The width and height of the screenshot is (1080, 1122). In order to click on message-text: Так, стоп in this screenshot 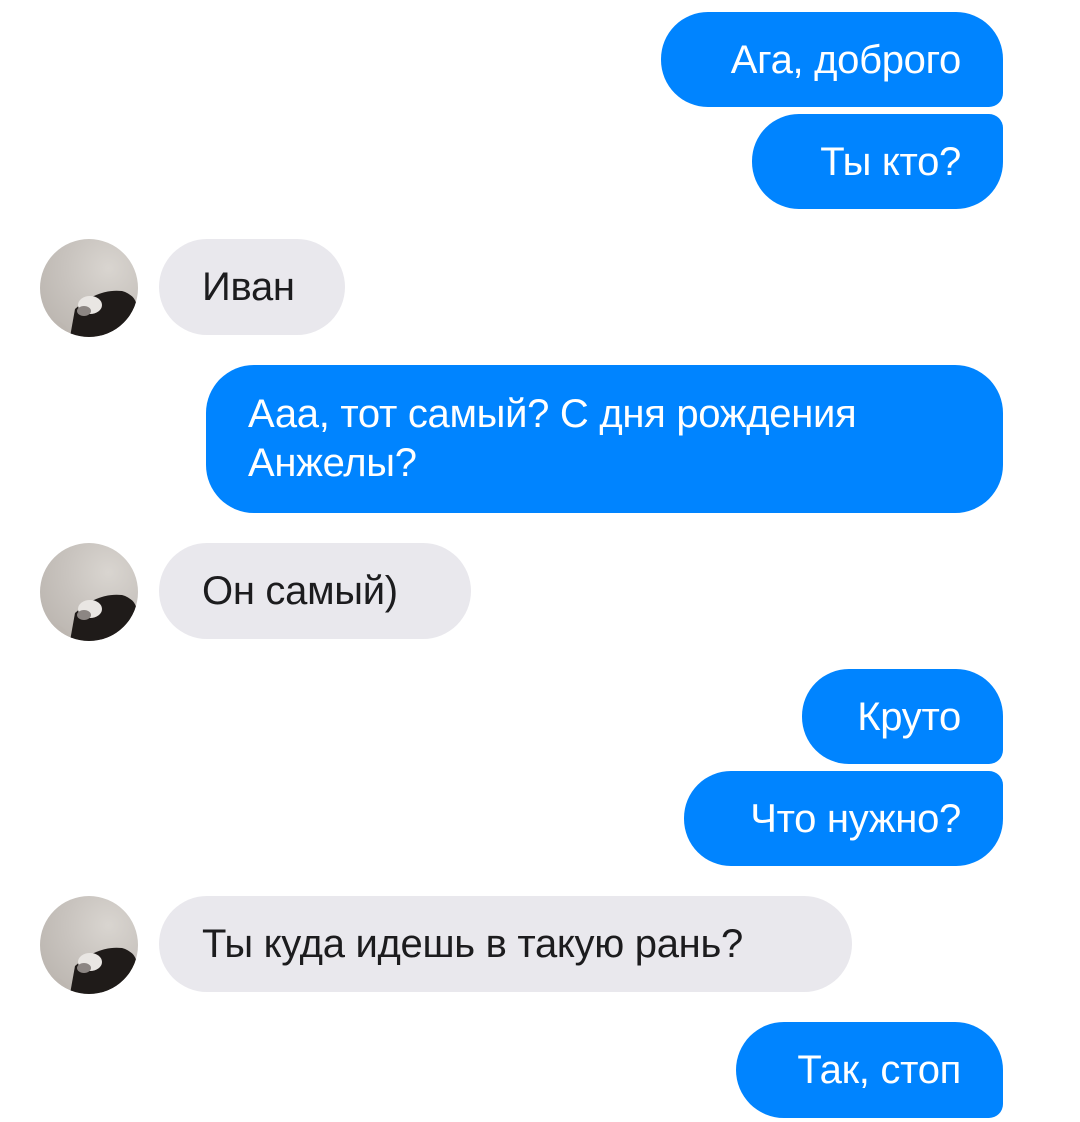, I will do `click(879, 1070)`.